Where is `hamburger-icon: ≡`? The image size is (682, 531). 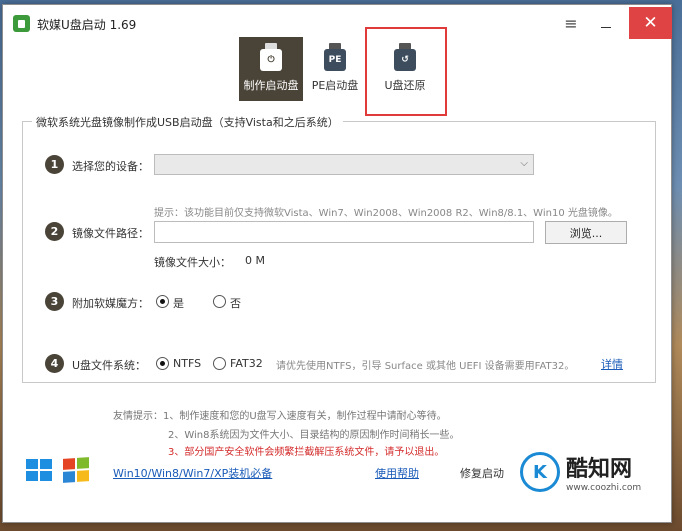
hamburger-icon: ≡ is located at coordinates (571, 23).